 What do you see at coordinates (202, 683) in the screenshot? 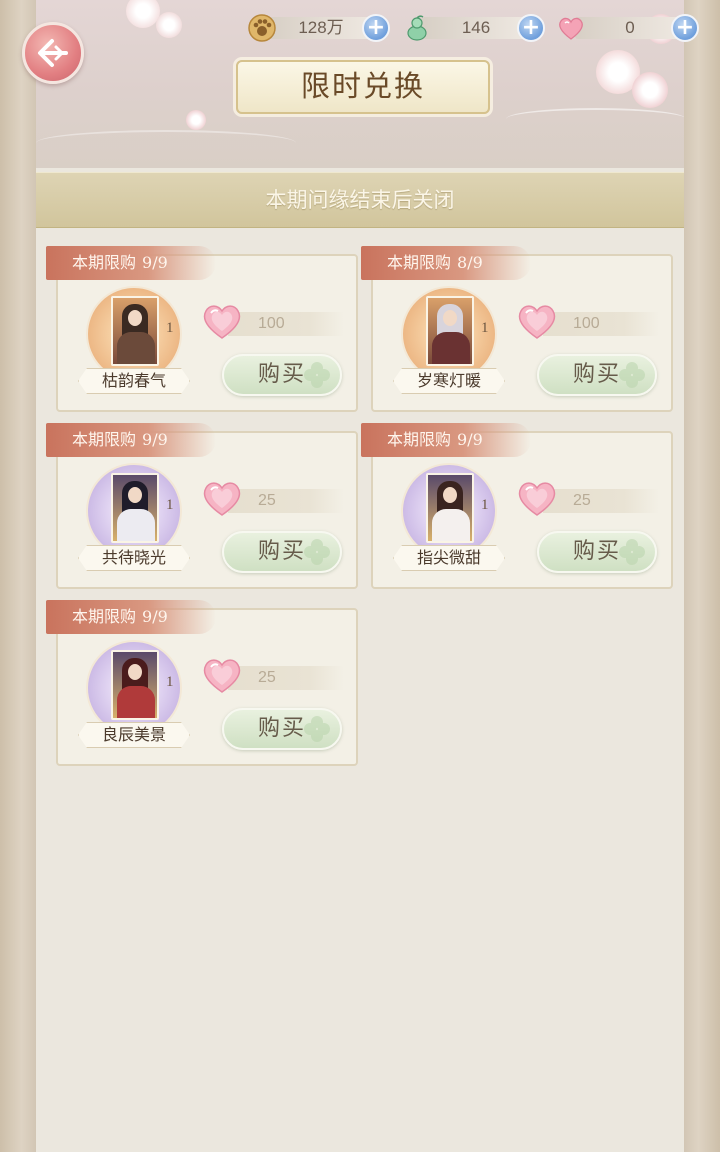
I see `exchange-item-card: 本期限购 9/9 1 良辰美景 25 购买` at bounding box center [202, 683].